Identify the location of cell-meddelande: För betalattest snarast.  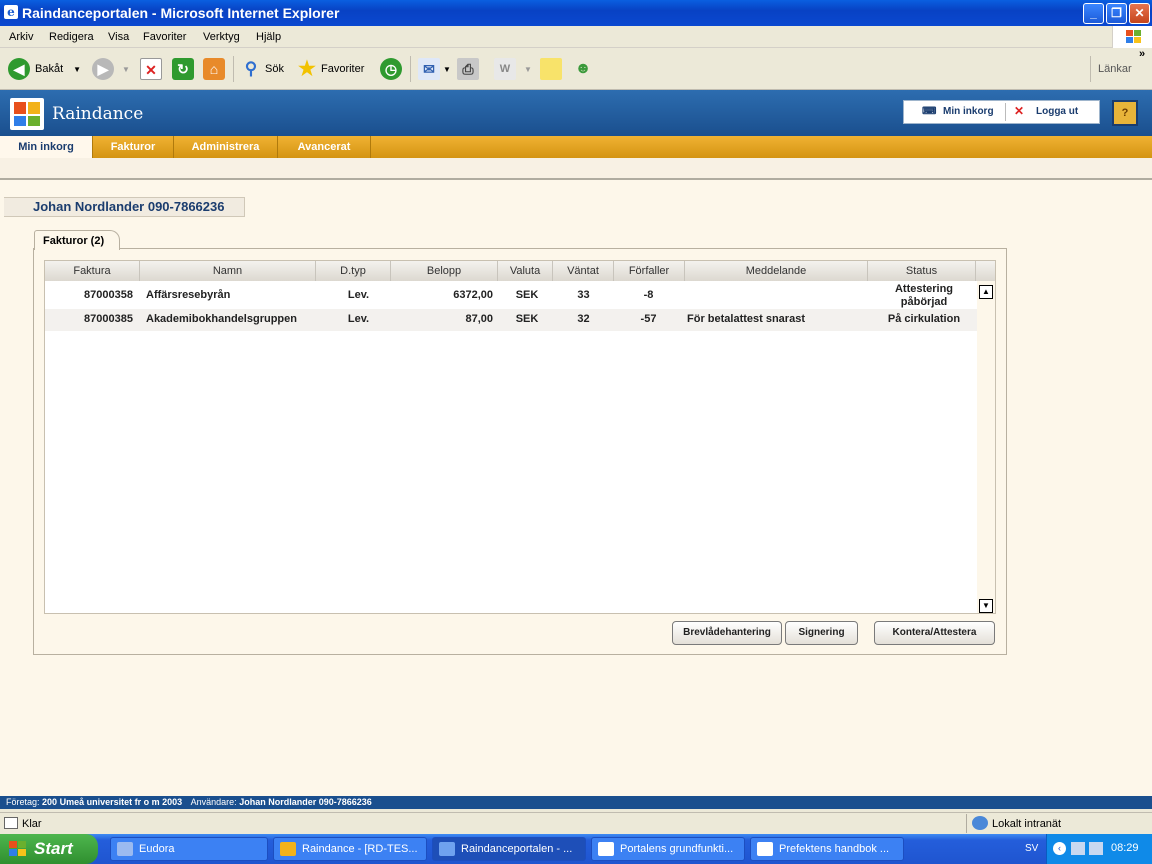
(746, 319).